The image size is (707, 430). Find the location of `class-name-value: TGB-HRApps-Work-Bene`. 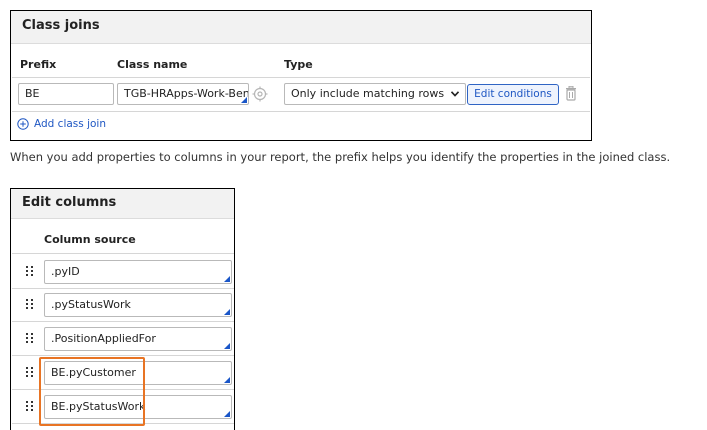

class-name-value: TGB-HRApps-Work-Bene is located at coordinates (186, 93).